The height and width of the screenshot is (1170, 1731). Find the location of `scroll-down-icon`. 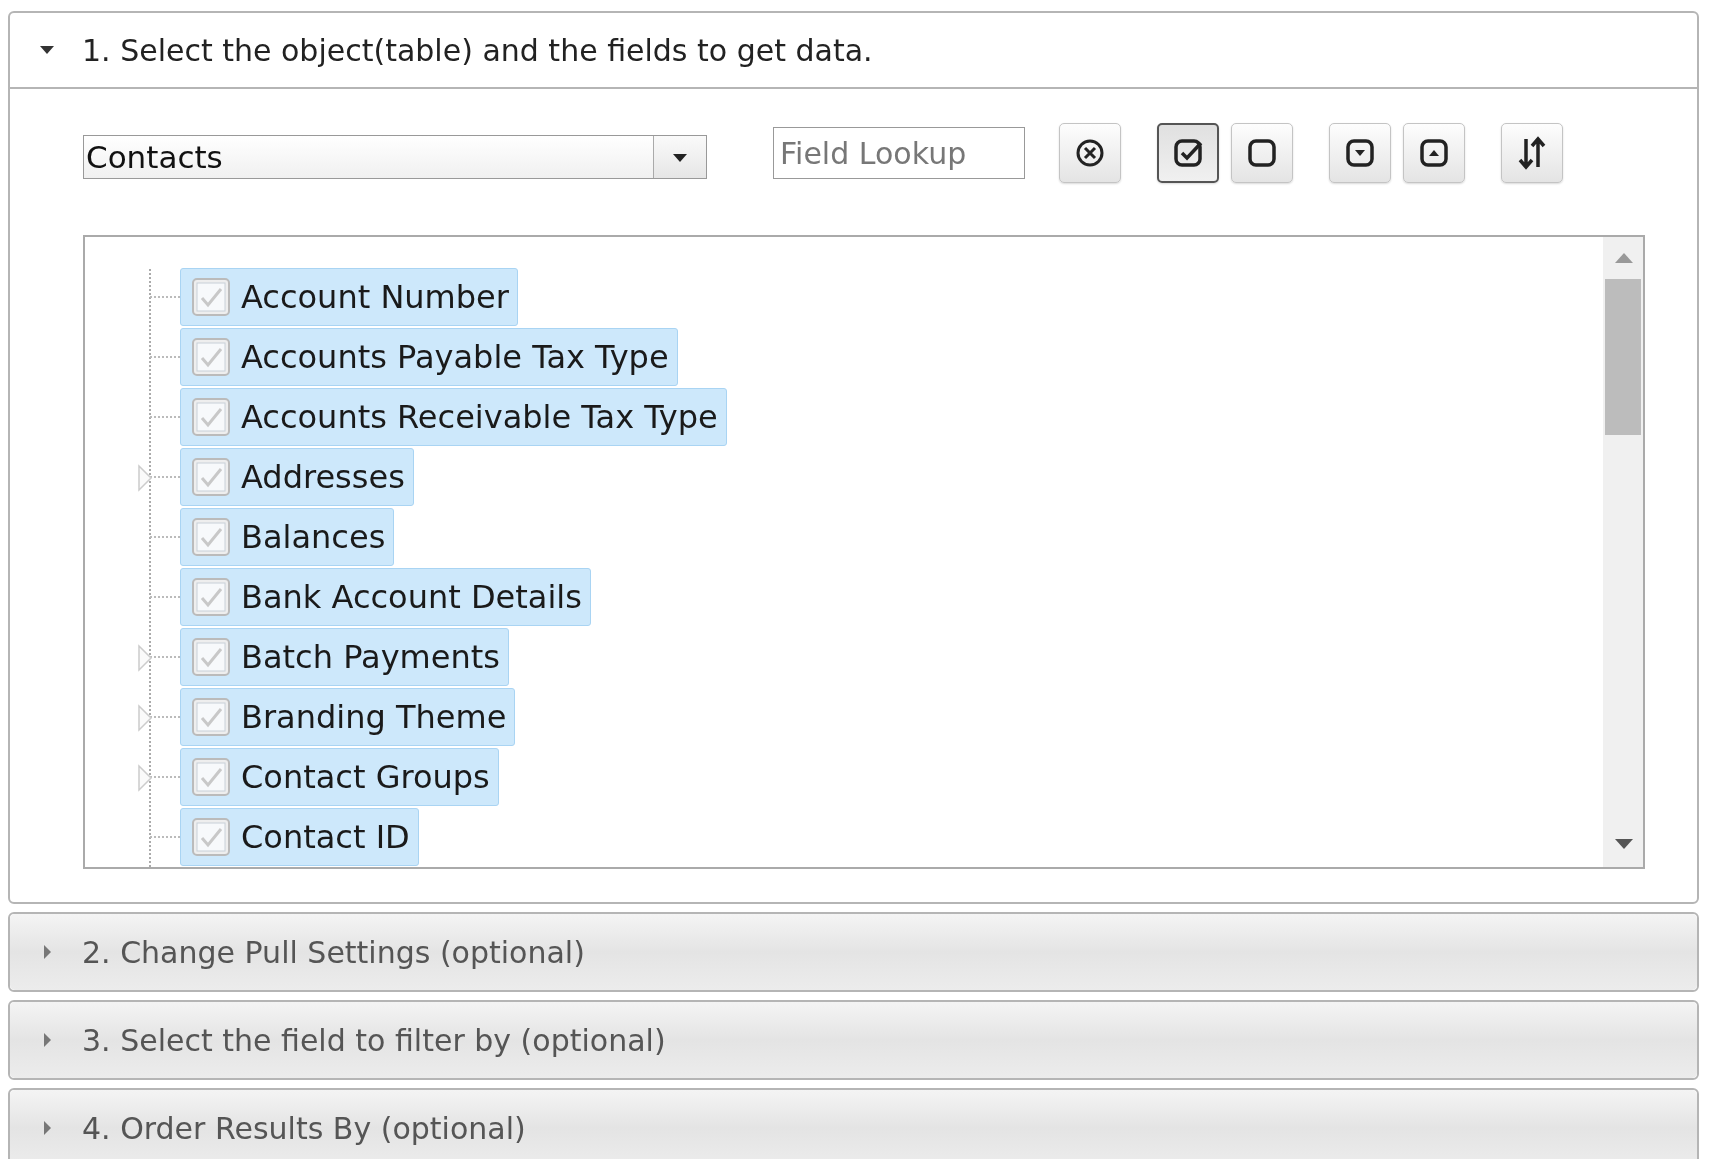

scroll-down-icon is located at coordinates (1624, 844).